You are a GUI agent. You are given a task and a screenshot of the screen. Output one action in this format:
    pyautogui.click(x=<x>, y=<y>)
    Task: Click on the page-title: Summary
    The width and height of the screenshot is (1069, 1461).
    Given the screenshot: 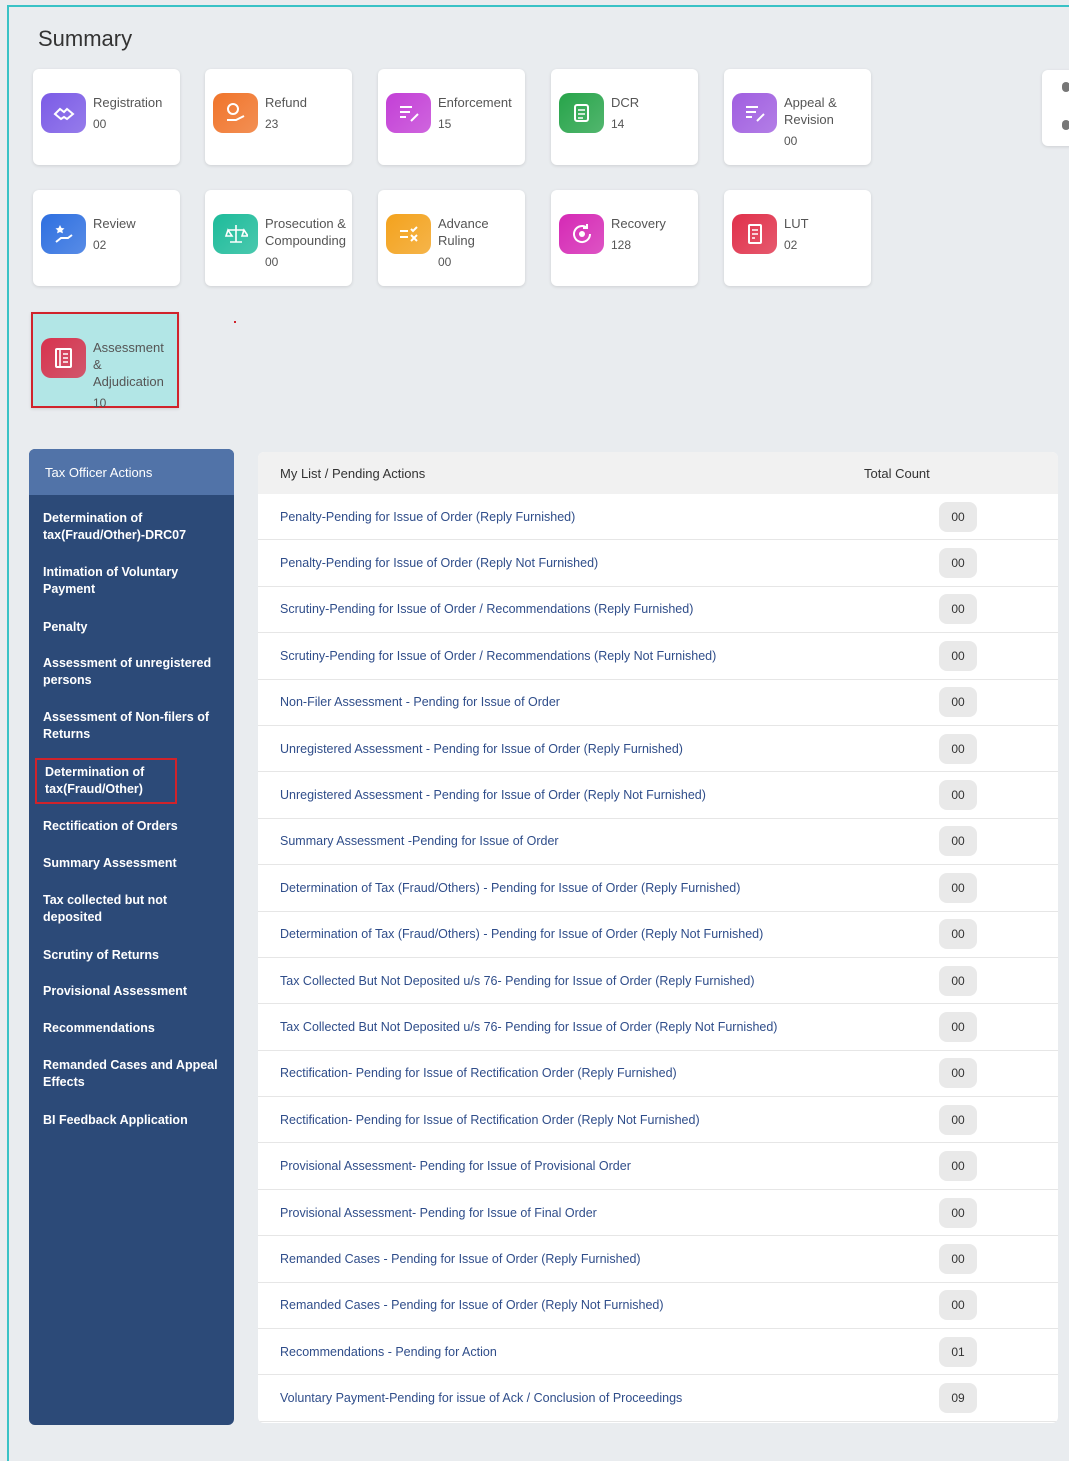 What is the action you would take?
    pyautogui.click(x=85, y=38)
    